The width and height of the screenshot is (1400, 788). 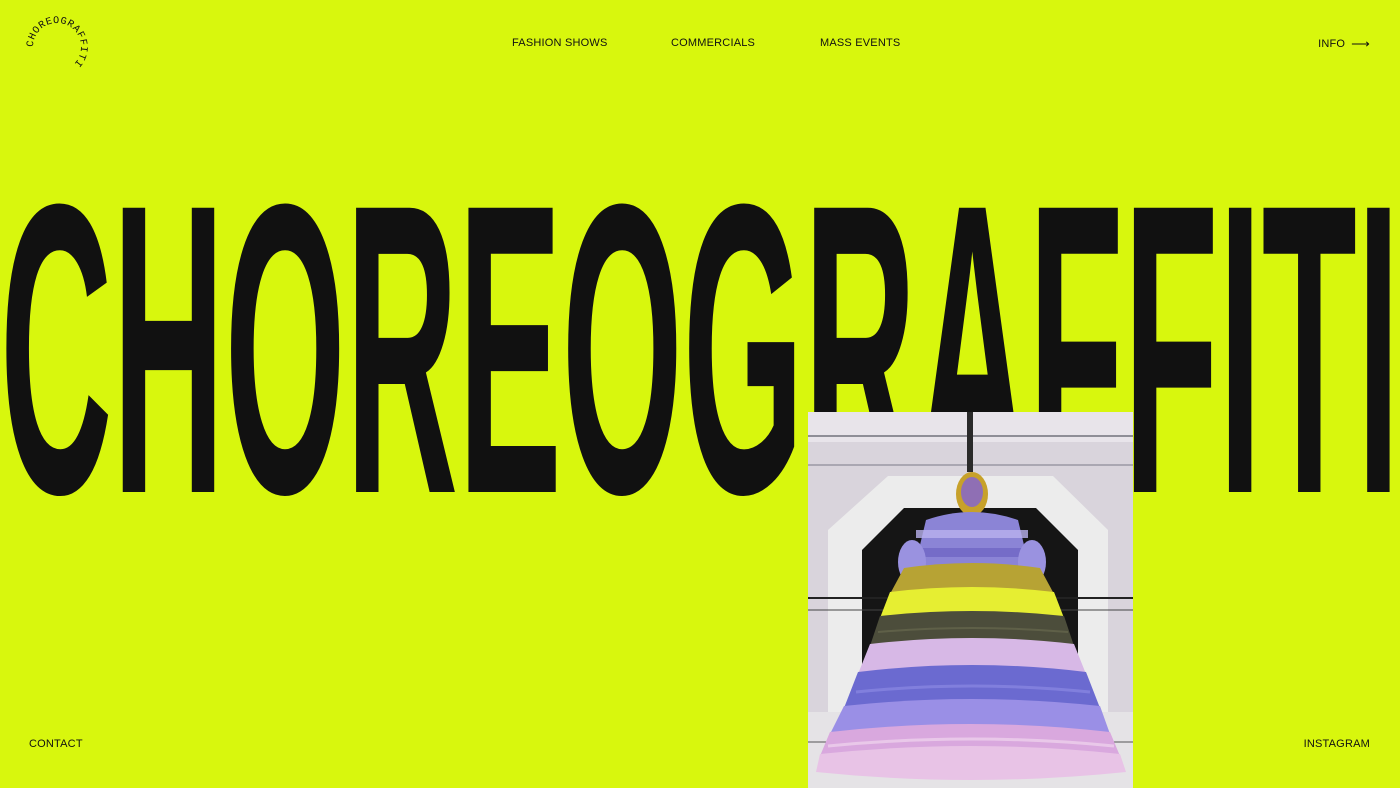 I want to click on nav-commercials: COMMERCIALS, so click(x=713, y=43).